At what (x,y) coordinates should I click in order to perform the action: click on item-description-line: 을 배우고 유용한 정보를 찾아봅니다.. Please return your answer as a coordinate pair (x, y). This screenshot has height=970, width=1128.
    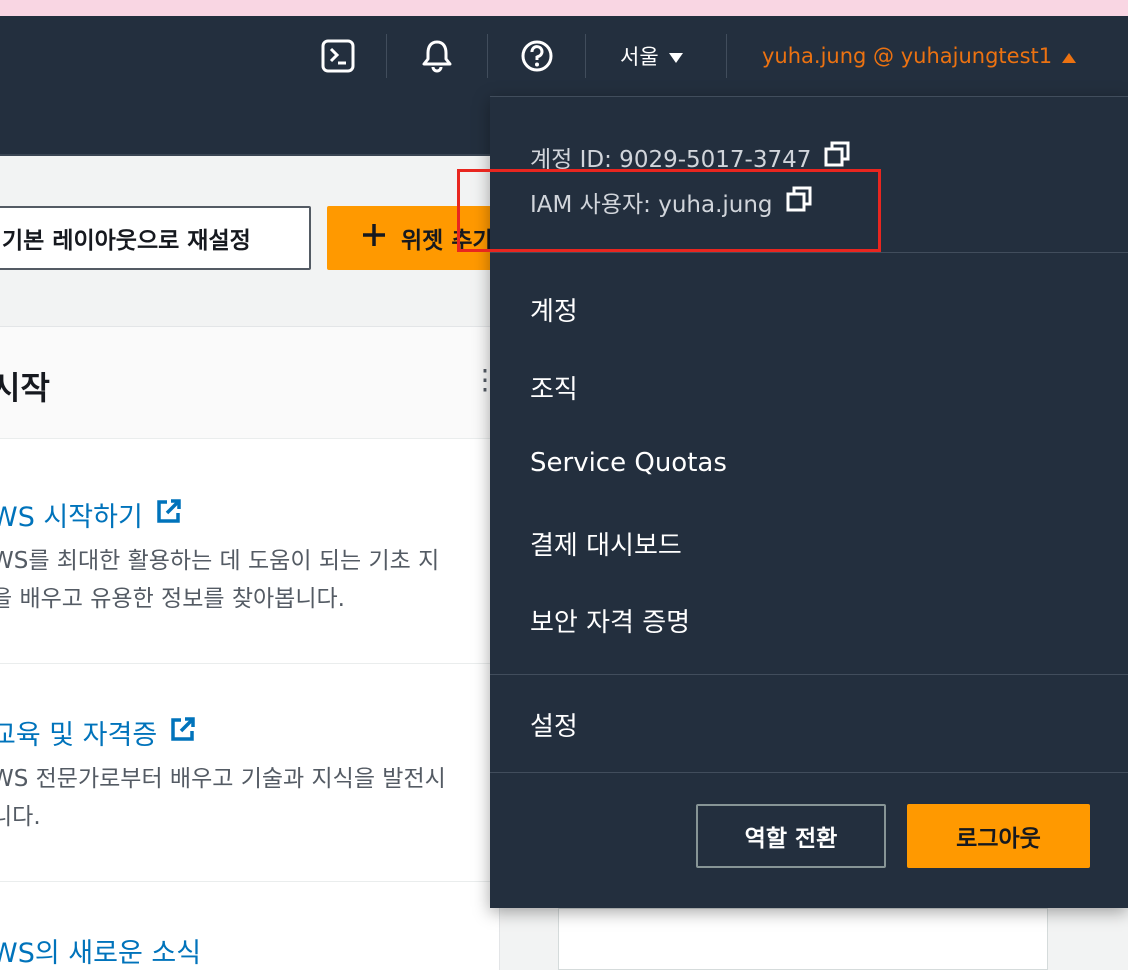
    Looking at the image, I should click on (172, 599).